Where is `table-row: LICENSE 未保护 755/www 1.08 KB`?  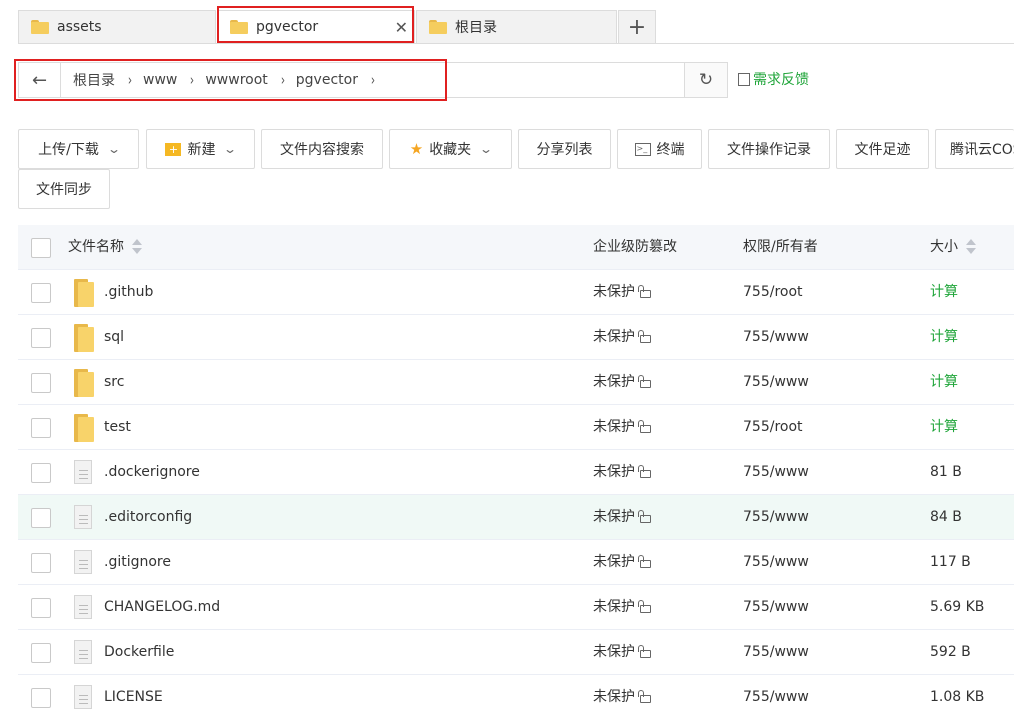
table-row: LICENSE 未保护 755/www 1.08 KB is located at coordinates (516, 692).